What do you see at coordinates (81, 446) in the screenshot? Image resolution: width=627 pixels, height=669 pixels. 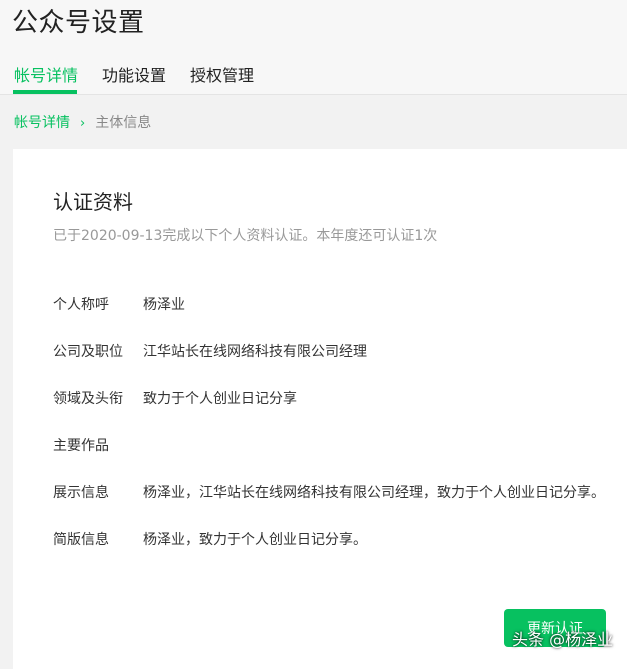 I see `info-label: 主要作品` at bounding box center [81, 446].